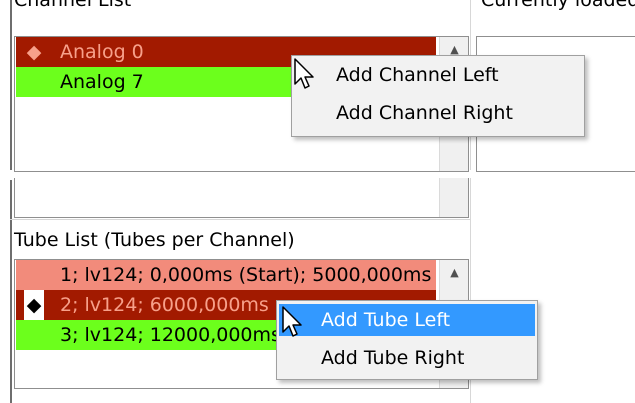 This screenshot has width=635, height=403. What do you see at coordinates (454, 272) in the screenshot?
I see `scroll-up-icon: ▲` at bounding box center [454, 272].